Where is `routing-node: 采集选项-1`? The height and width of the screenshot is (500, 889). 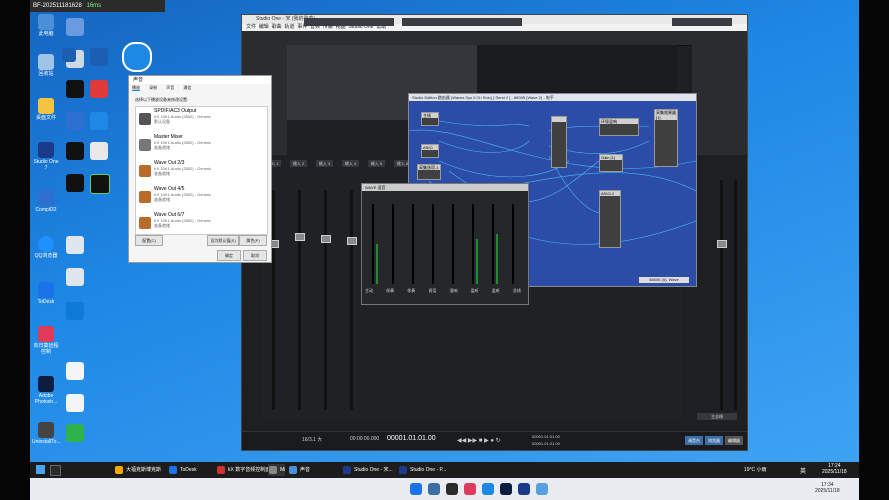 routing-node: 采集选项-1 is located at coordinates (429, 172).